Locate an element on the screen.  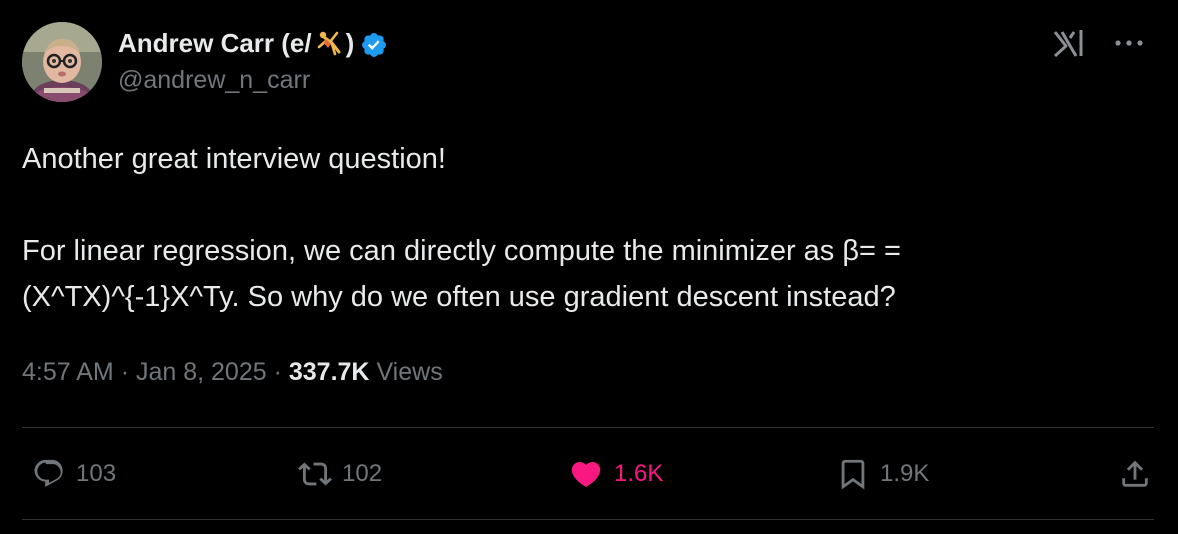
tweet-line: Another great interview question! is located at coordinates (234, 159).